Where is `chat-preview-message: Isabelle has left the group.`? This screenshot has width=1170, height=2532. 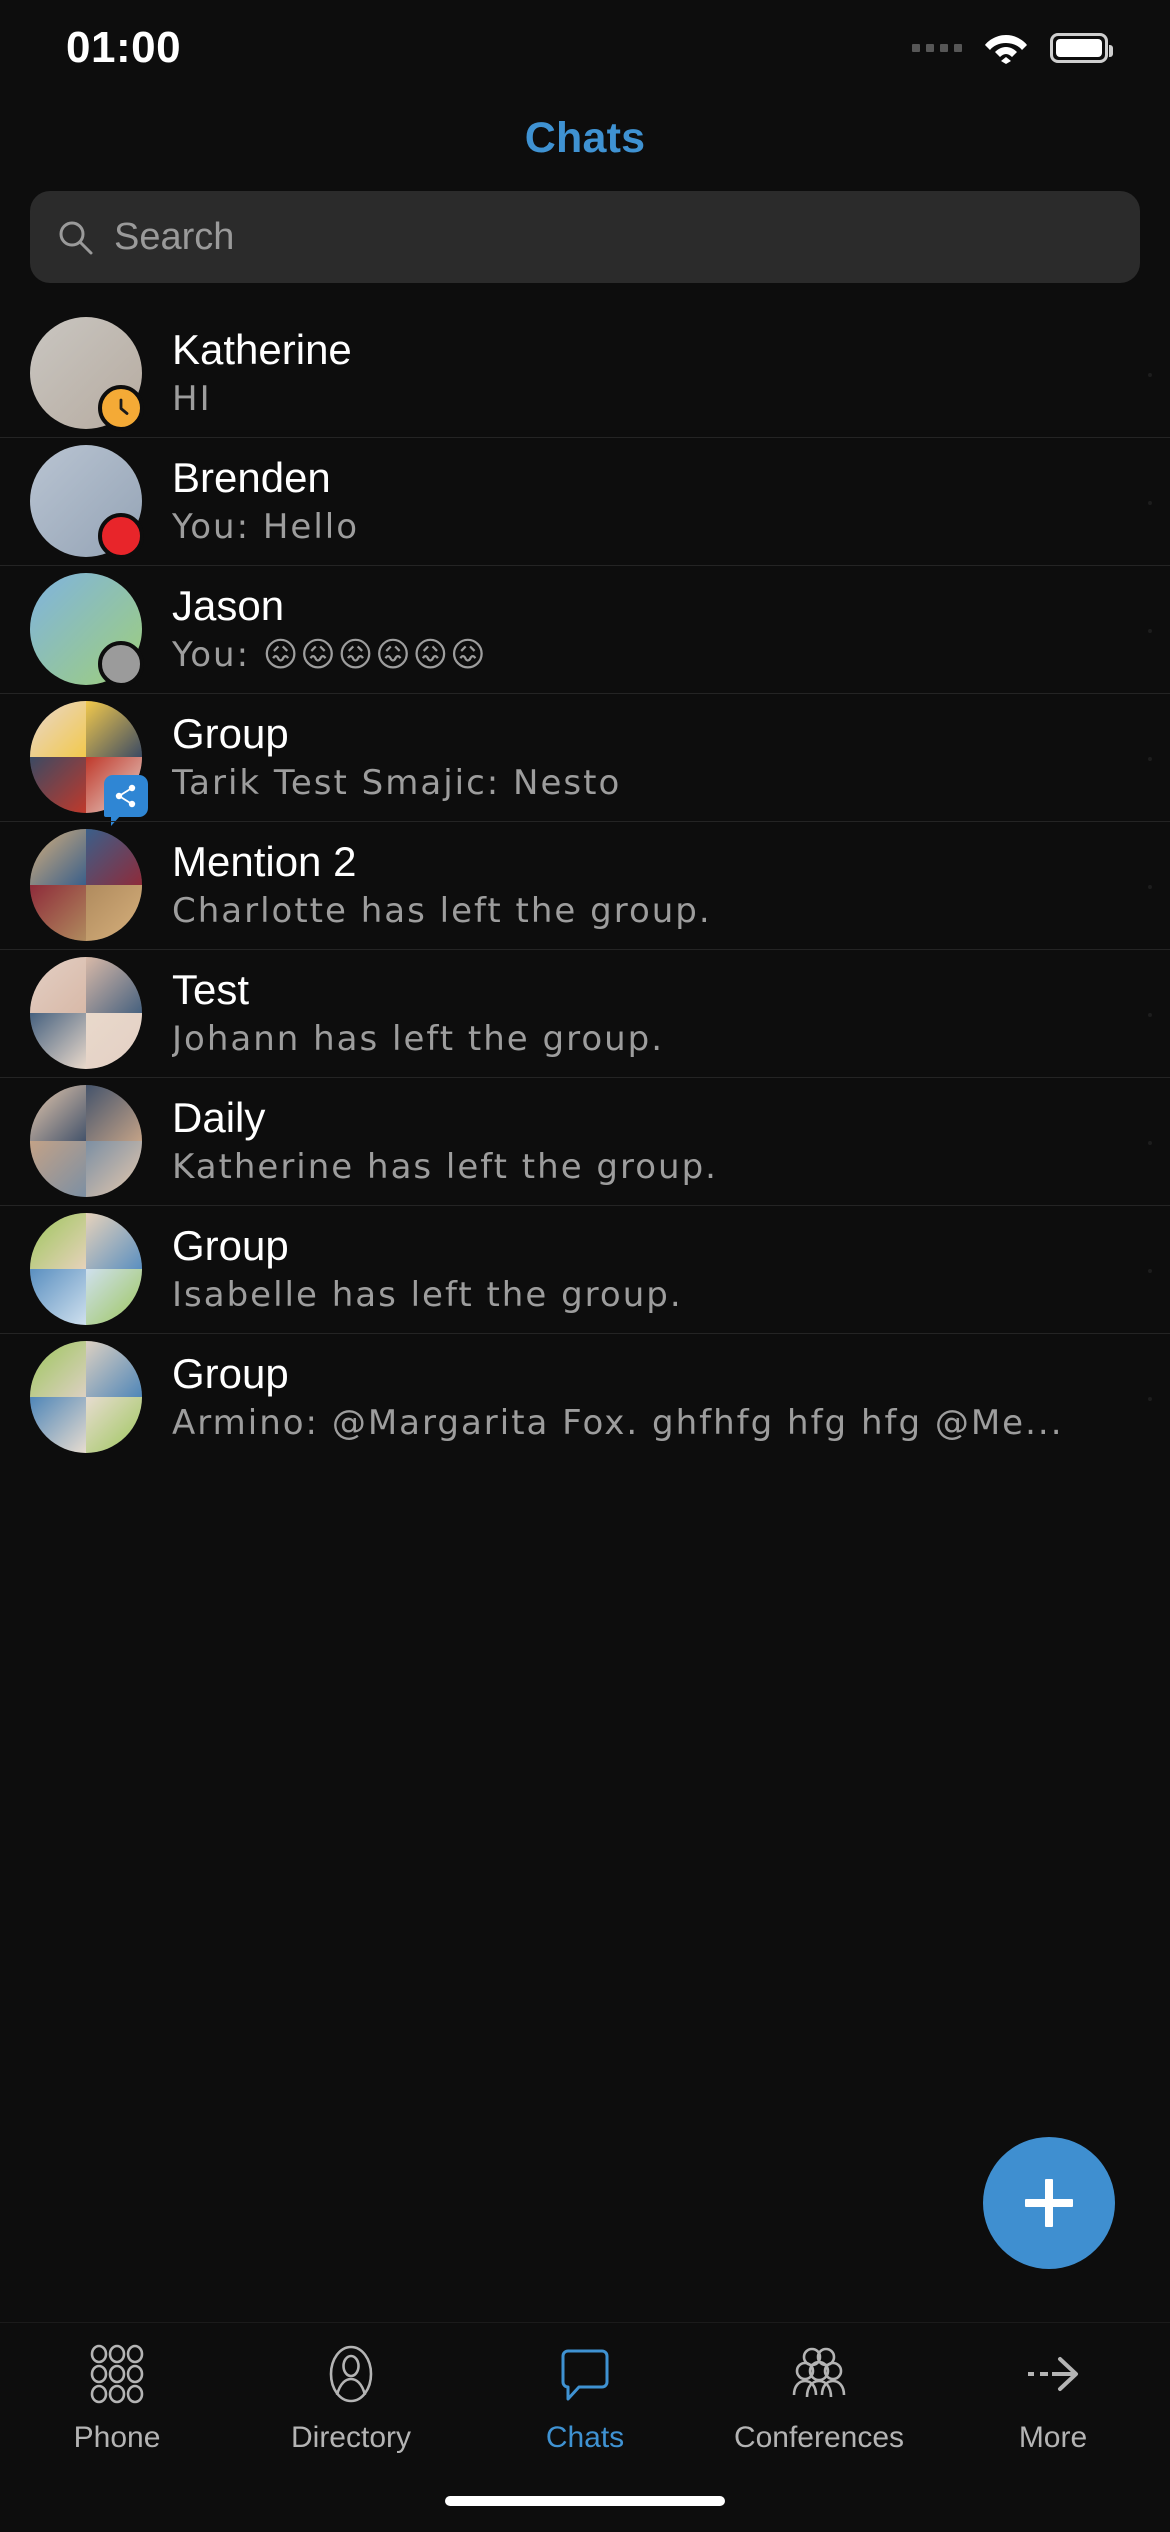
chat-preview-message: Isabelle has left the group. is located at coordinates (427, 1295).